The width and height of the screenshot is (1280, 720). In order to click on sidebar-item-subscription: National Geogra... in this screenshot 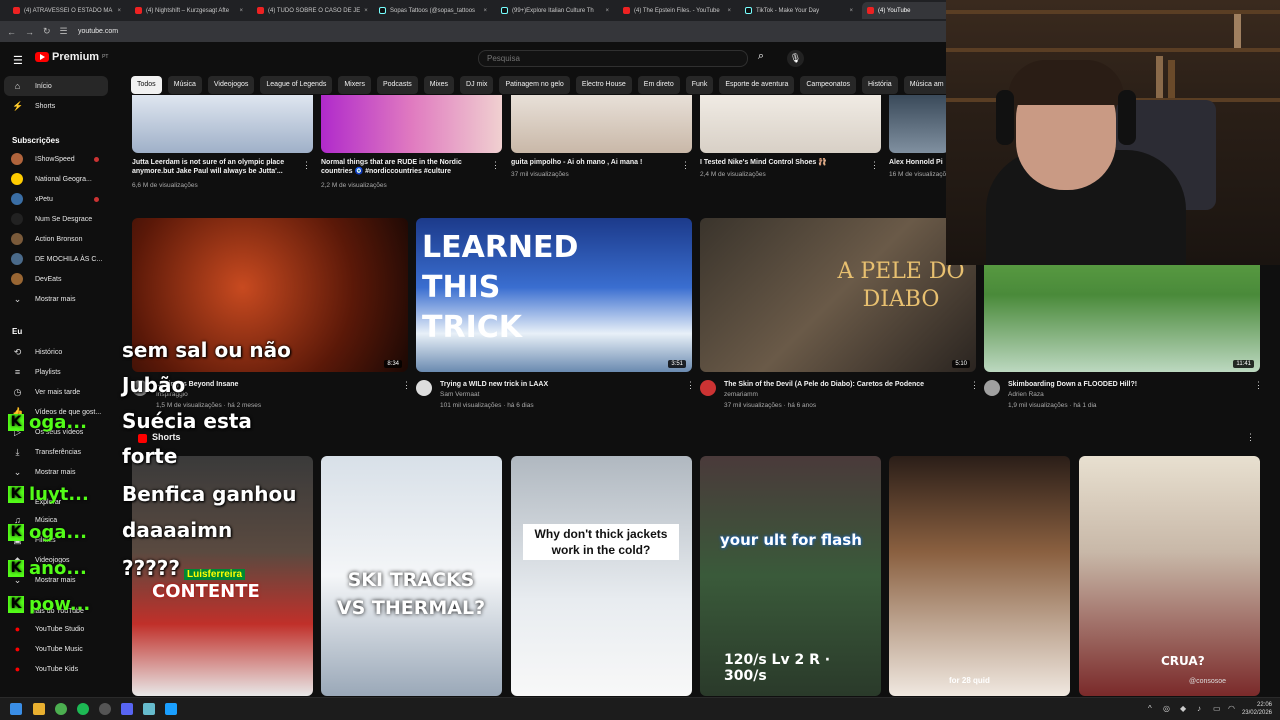, I will do `click(59, 179)`.